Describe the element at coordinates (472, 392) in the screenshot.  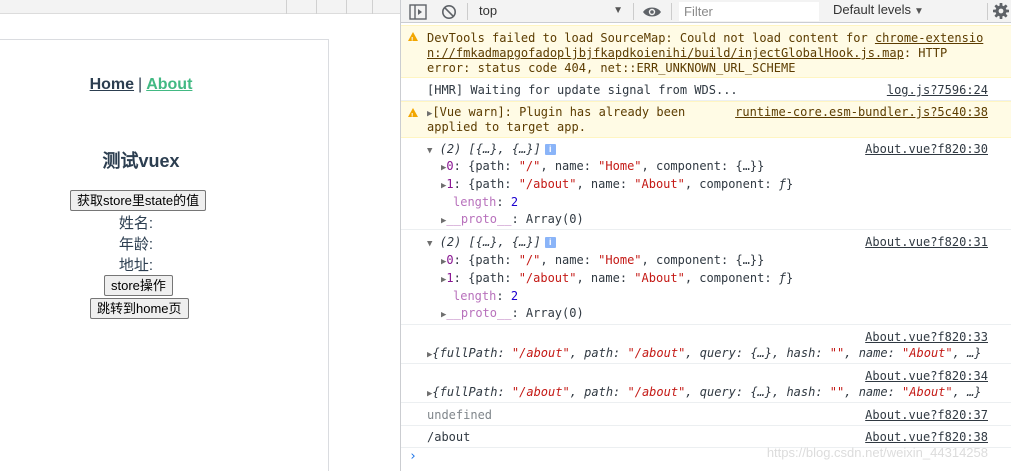
I see `object-key: {fullPath:` at that location.